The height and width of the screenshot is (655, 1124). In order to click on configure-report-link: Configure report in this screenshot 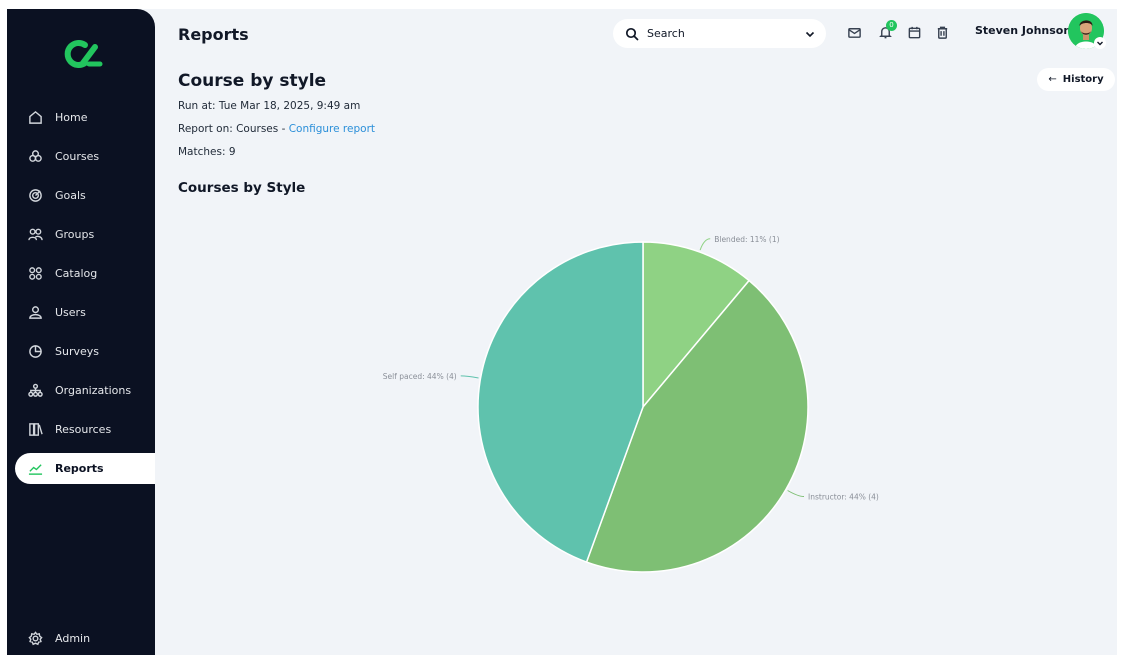, I will do `click(332, 129)`.